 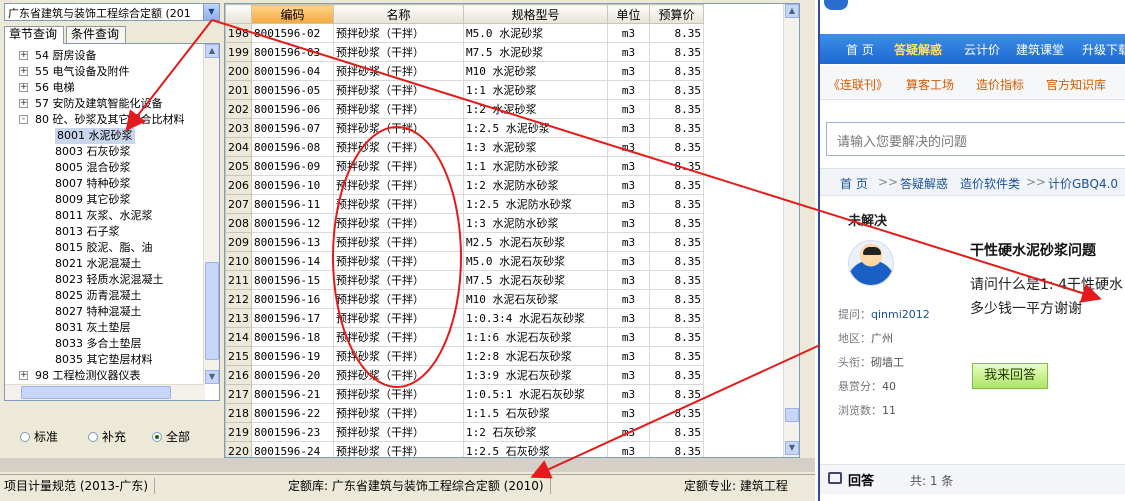 I want to click on table-row: 218 8001596-22 预拌砂浆（干拌） 1:1.5 石灰砂浆 m3 8.35, so click(x=464, y=413).